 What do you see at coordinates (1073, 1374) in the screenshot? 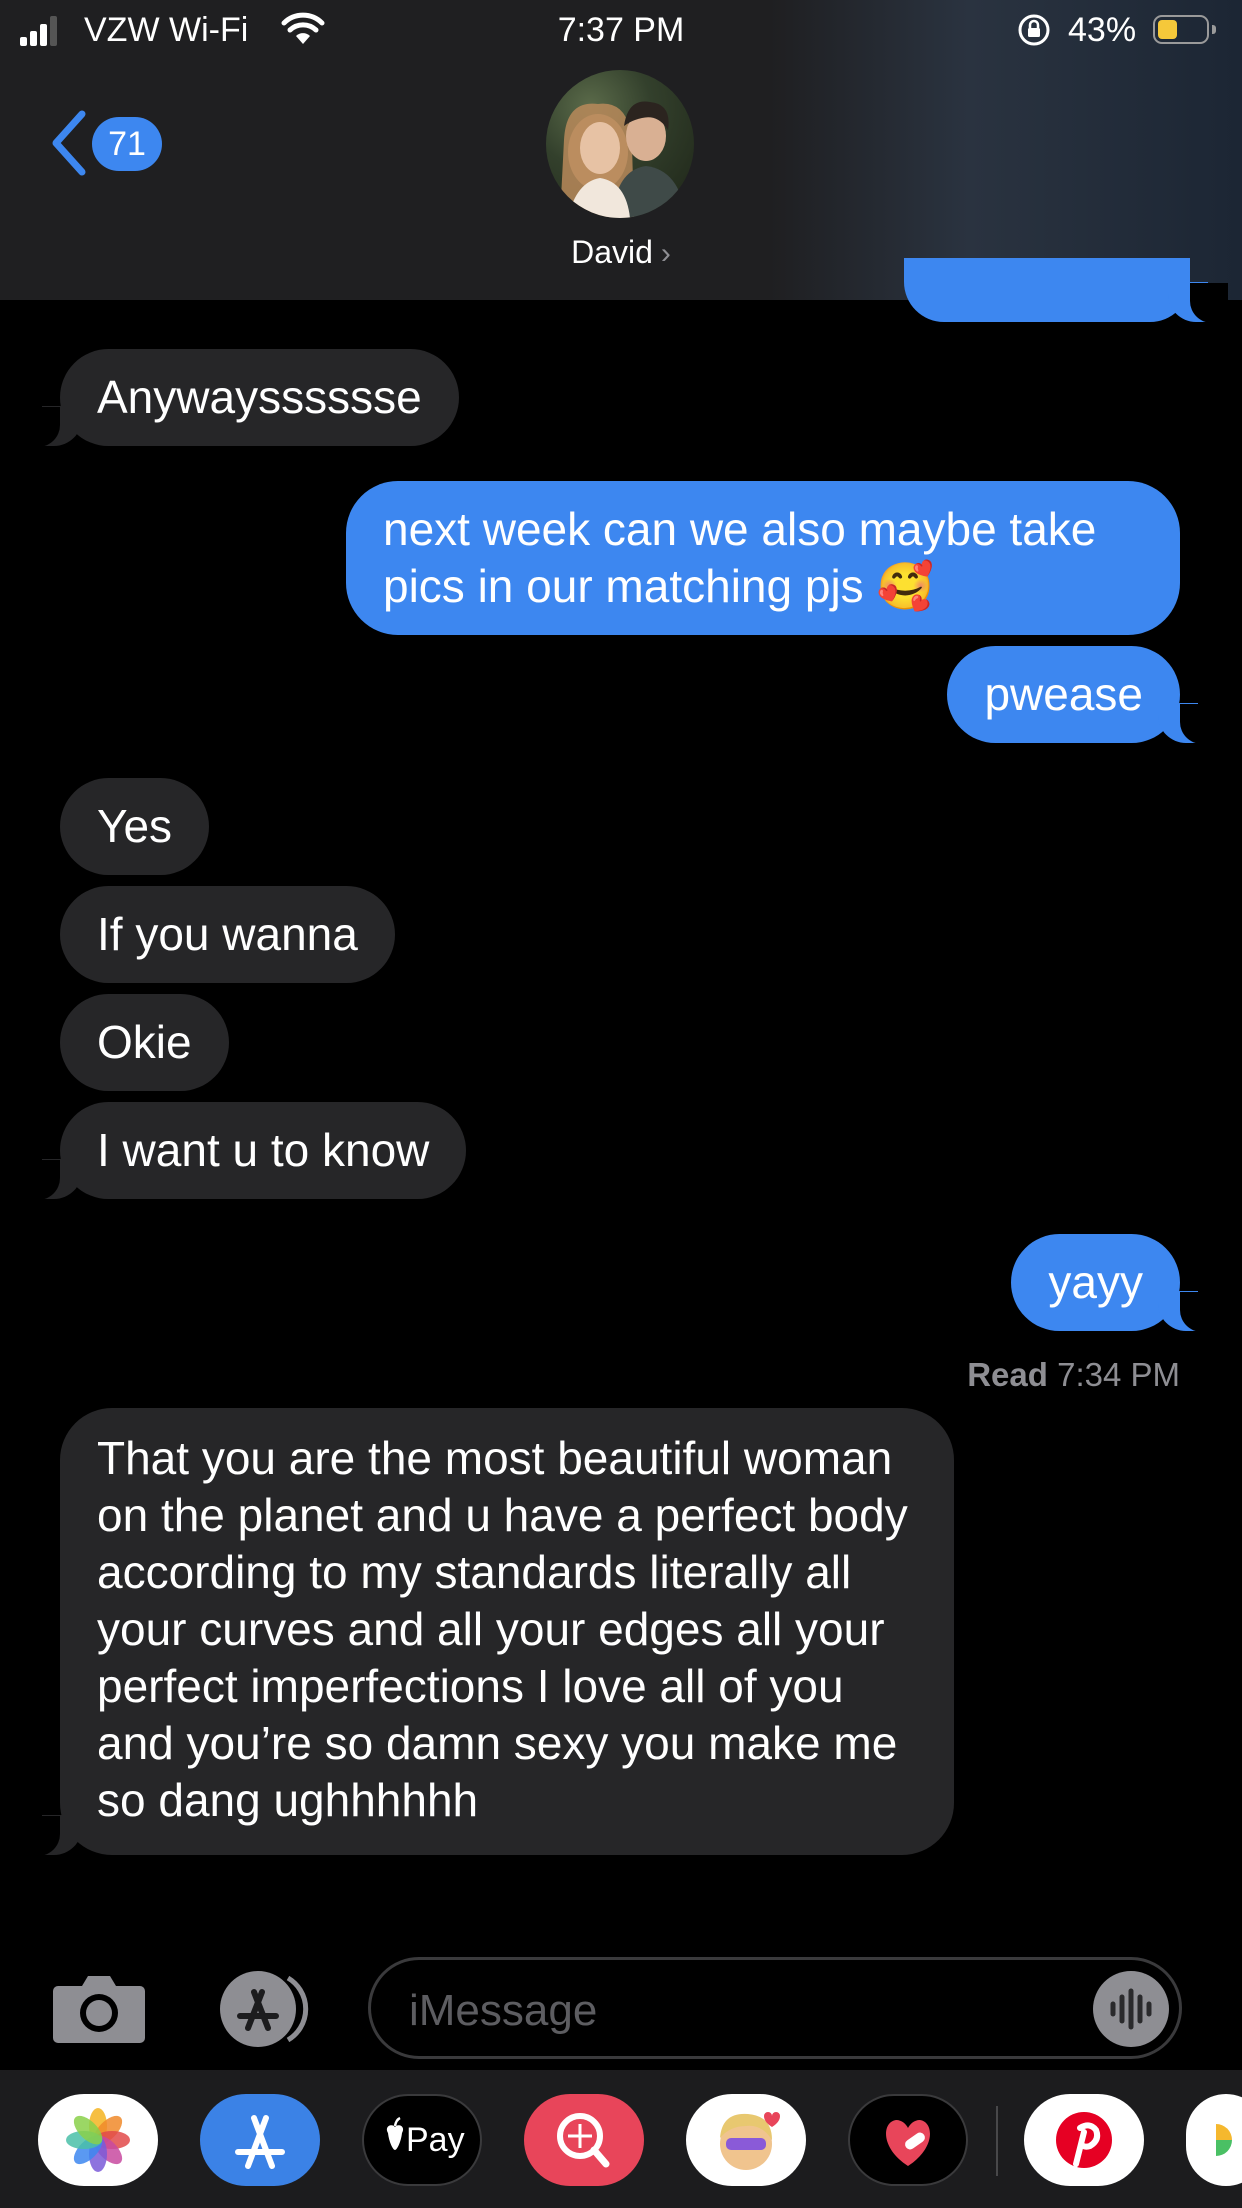
I see `read-receipt: Read 7:34 PM` at bounding box center [1073, 1374].